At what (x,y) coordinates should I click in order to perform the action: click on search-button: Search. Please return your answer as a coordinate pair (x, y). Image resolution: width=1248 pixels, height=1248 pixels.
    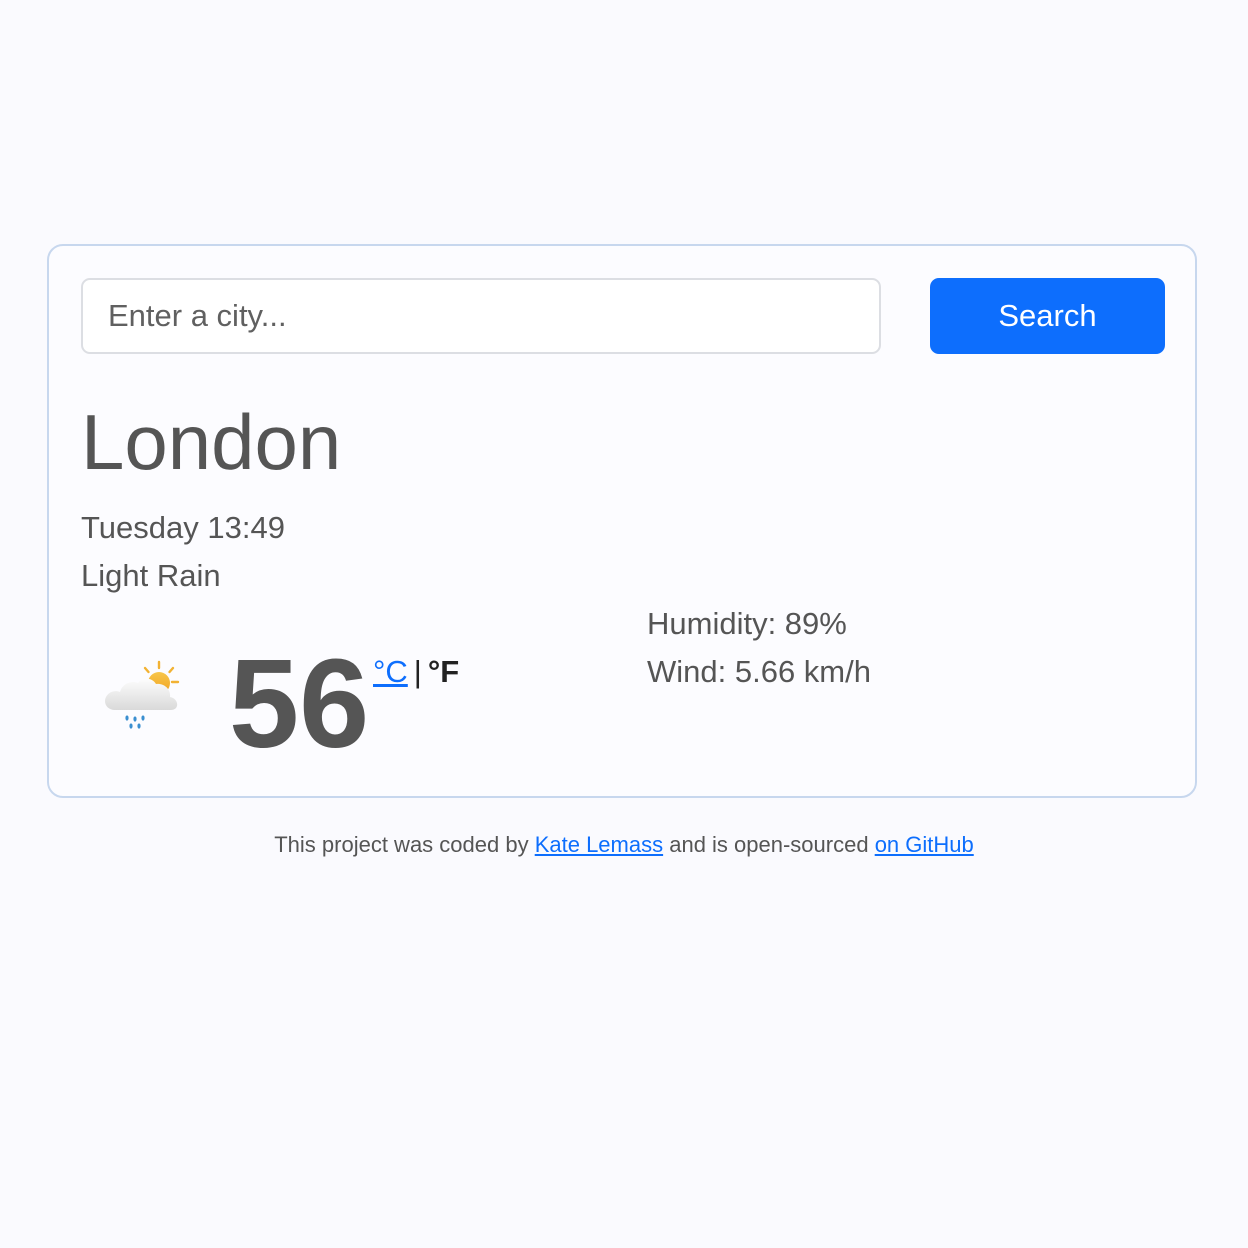
    Looking at the image, I should click on (1047, 316).